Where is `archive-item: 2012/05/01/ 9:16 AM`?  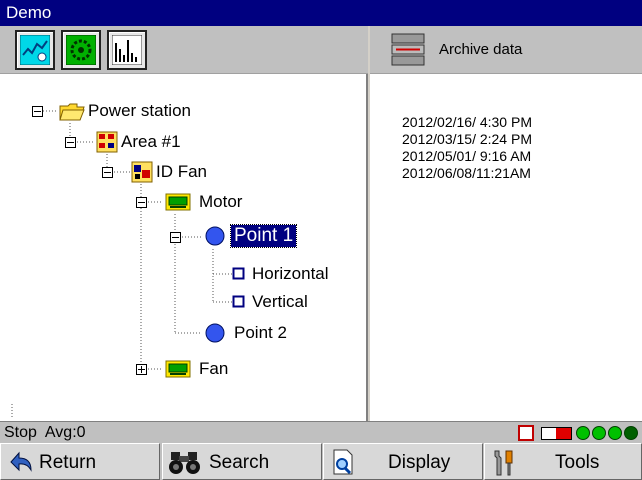
archive-item: 2012/05/01/ 9:16 AM is located at coordinates (466, 156).